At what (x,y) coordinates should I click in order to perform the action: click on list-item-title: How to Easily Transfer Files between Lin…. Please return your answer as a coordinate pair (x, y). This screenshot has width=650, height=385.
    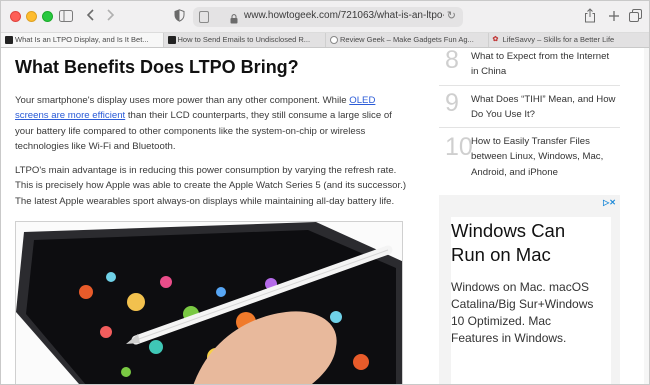
    Looking at the image, I should click on (545, 157).